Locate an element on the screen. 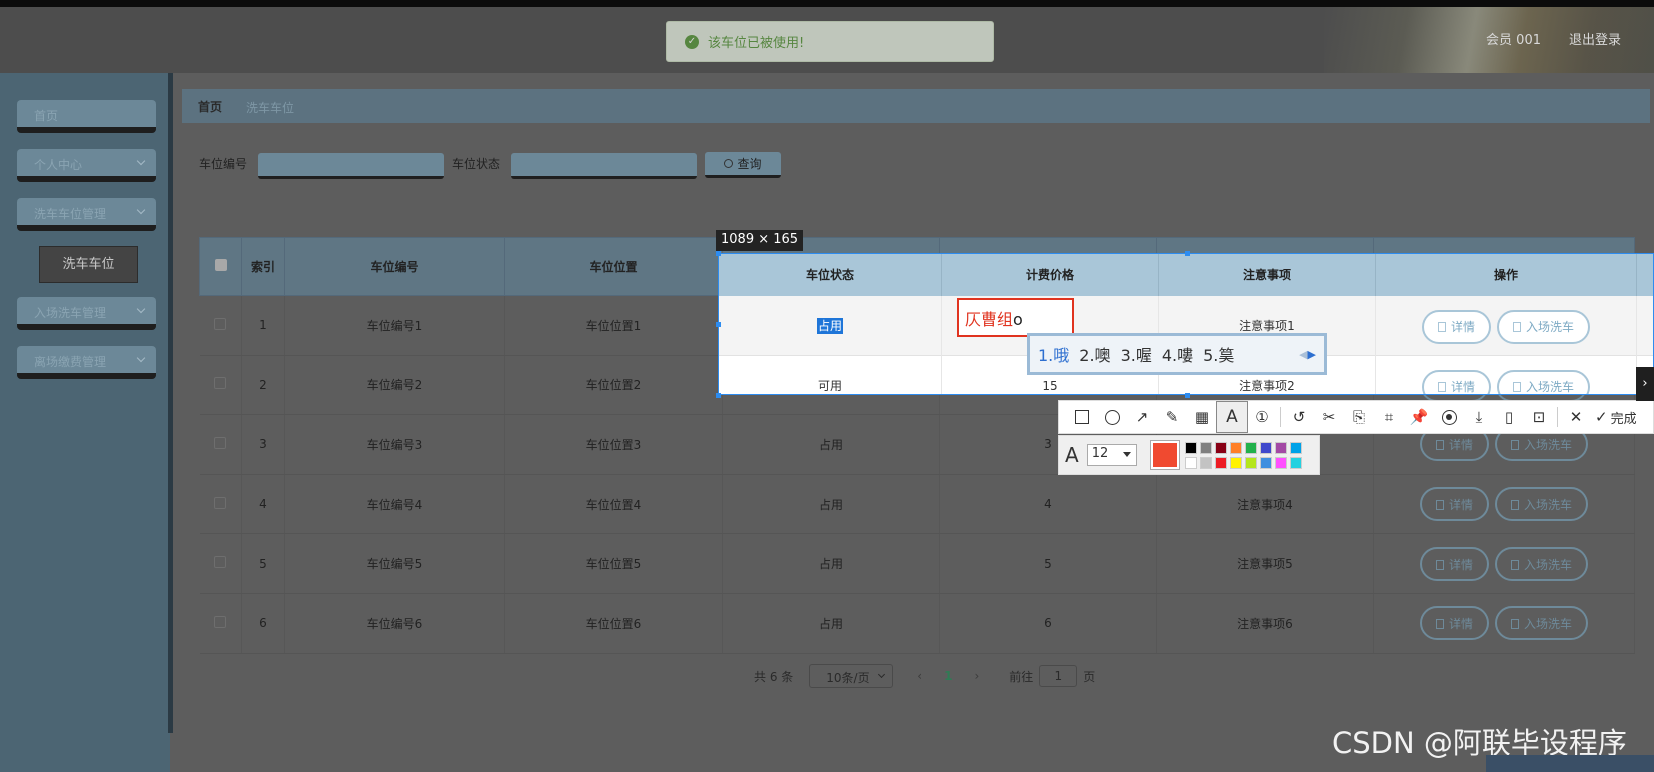  font-size-select: 12 is located at coordinates (1111, 455).